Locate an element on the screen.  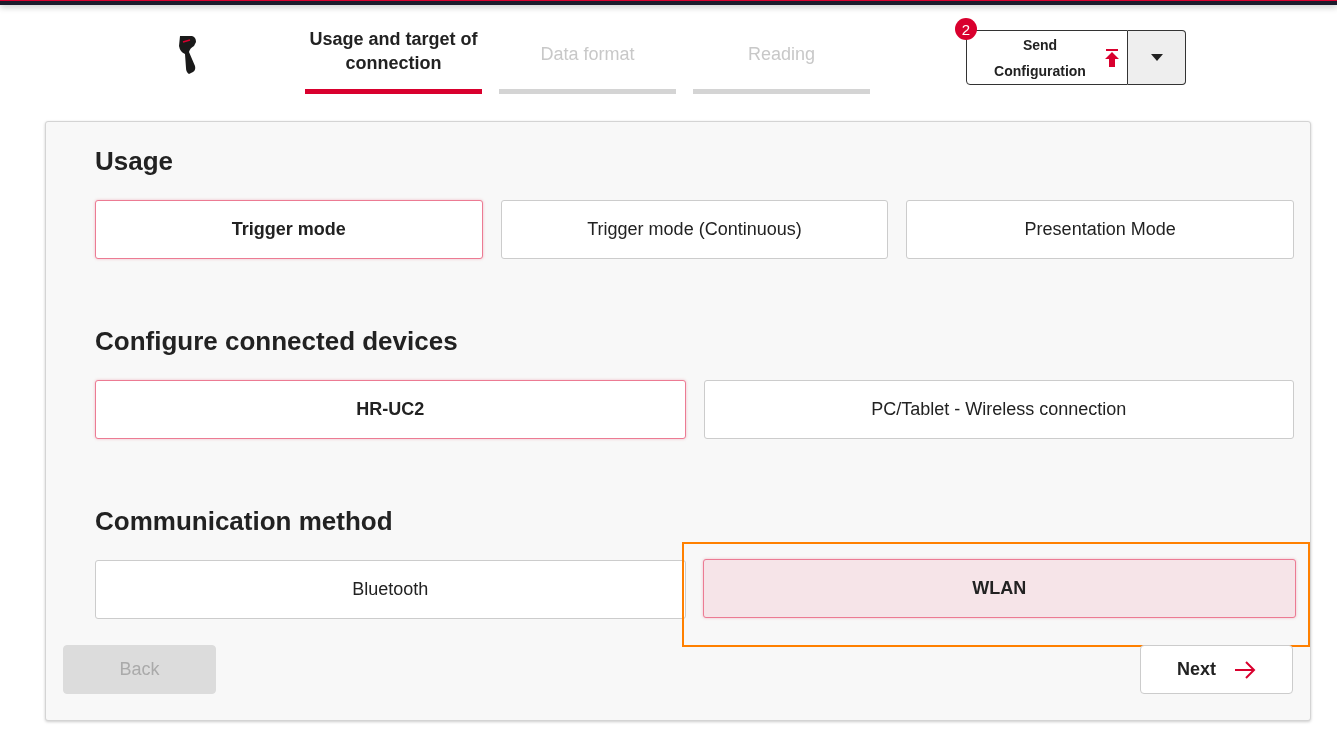
section-title: Usage is located at coordinates (135, 161).